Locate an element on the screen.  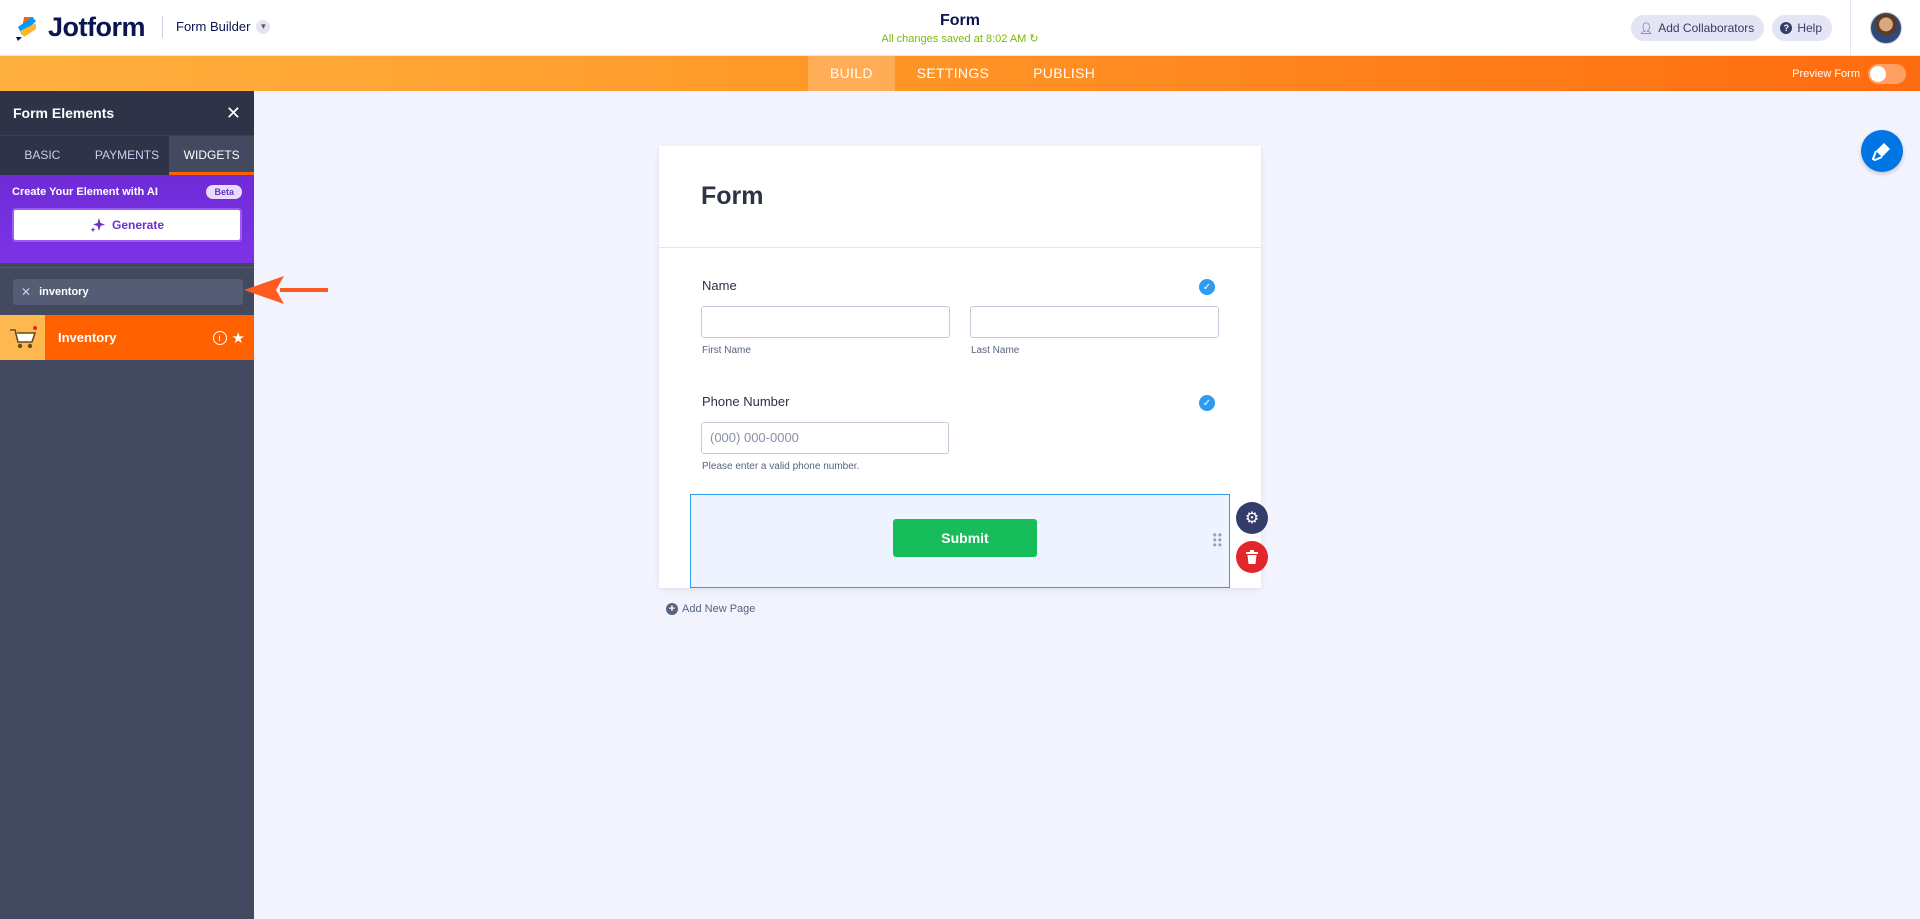
header-actions: 👤︎ Add Collaborators ? Help is located at coordinates (1775, 28).